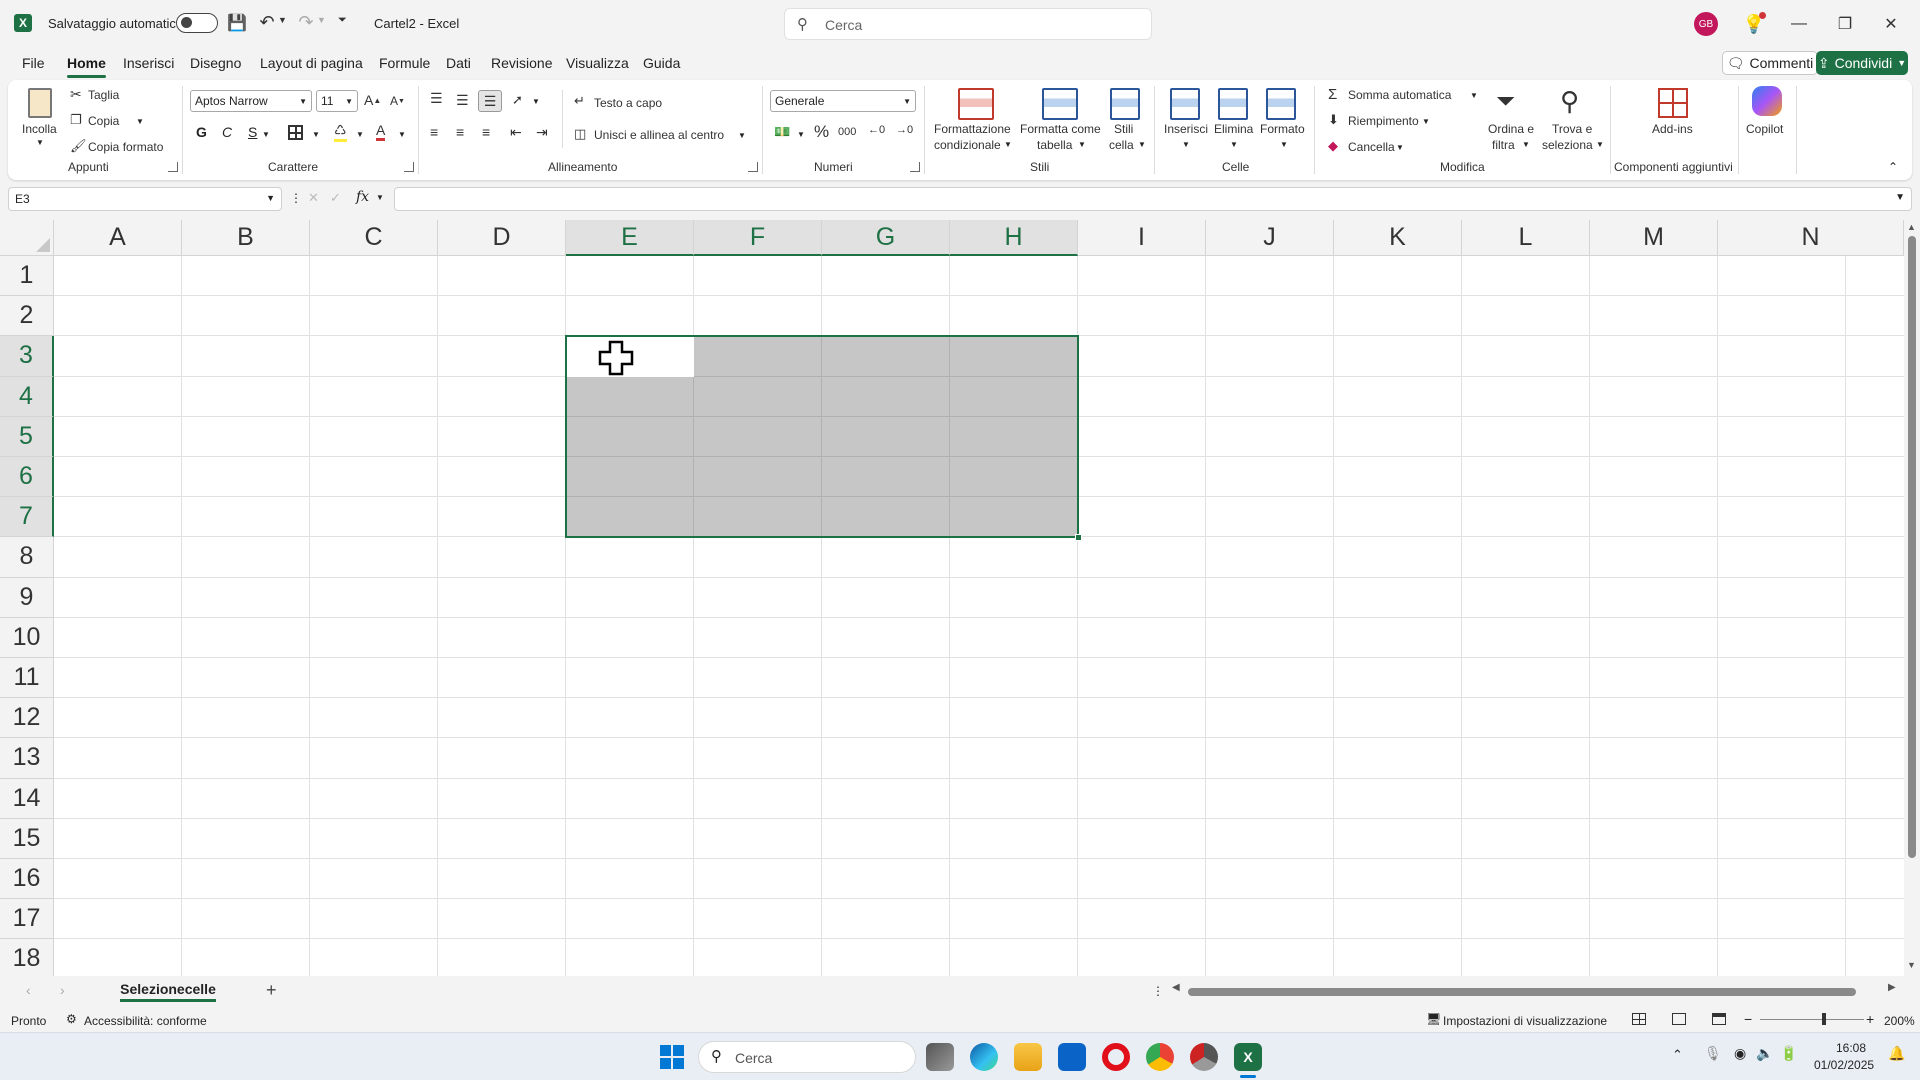 This screenshot has width=1920, height=1080. What do you see at coordinates (76, 94) in the screenshot?
I see `scissors-icon: ✂` at bounding box center [76, 94].